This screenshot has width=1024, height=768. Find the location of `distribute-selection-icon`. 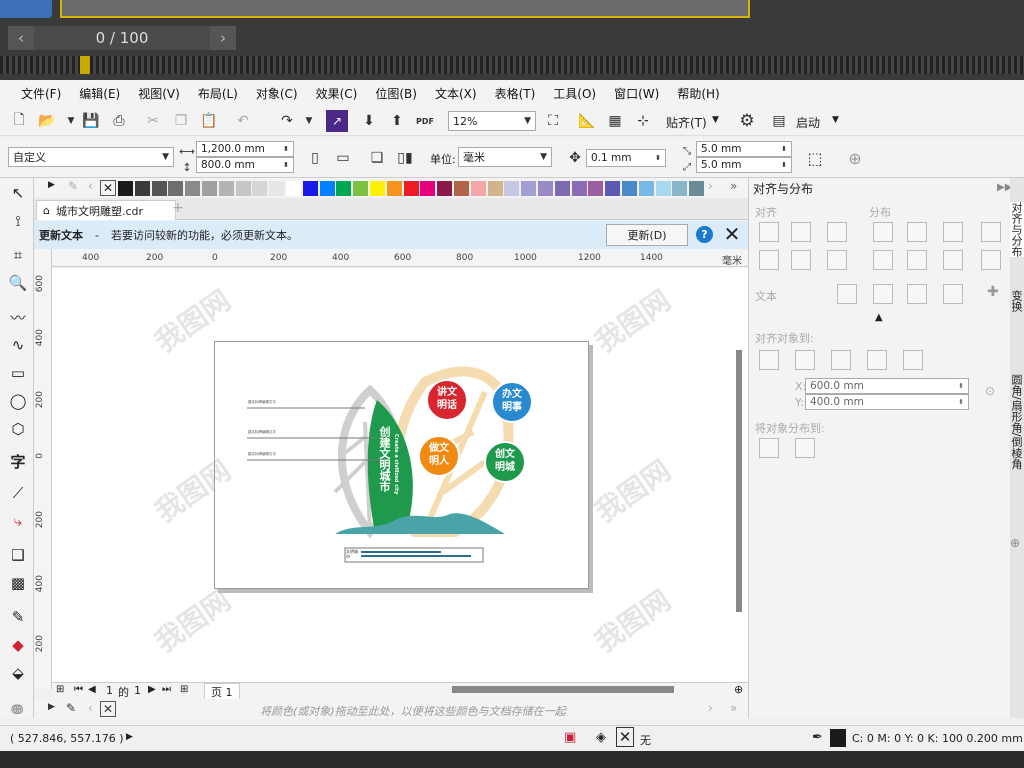

distribute-selection-icon is located at coordinates (769, 448).